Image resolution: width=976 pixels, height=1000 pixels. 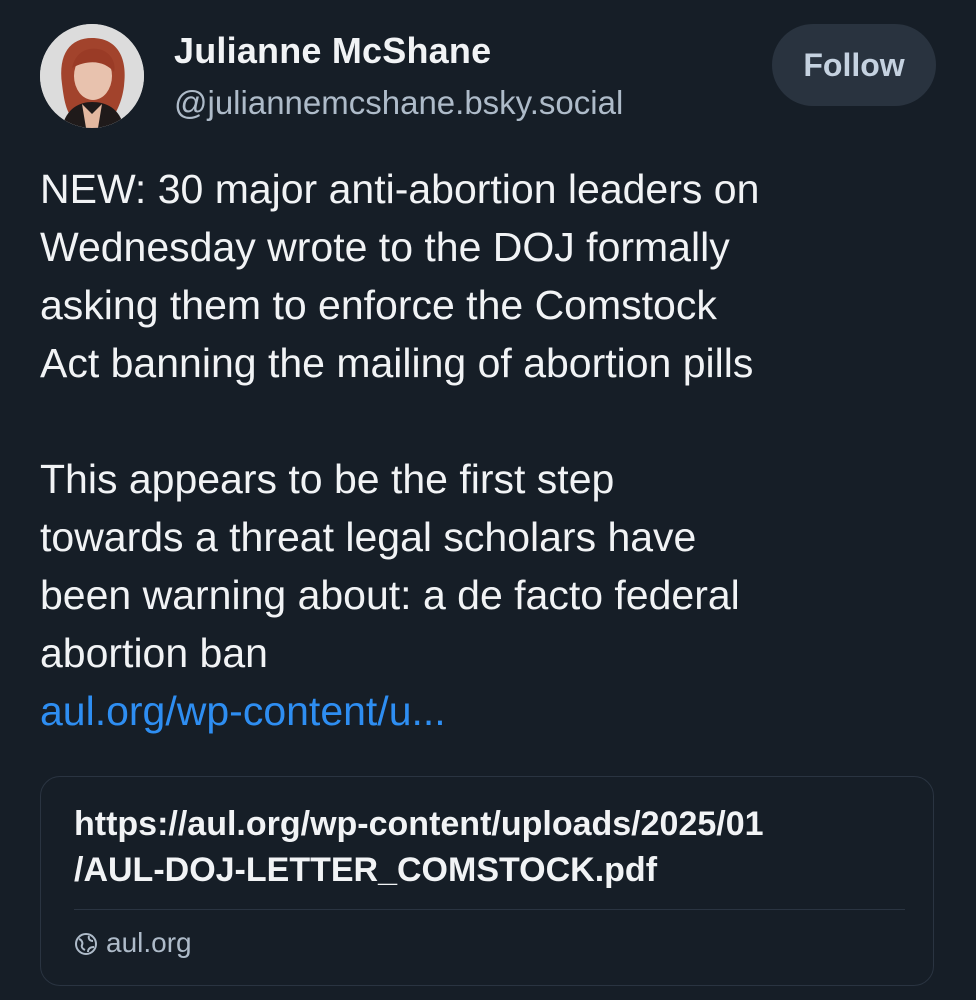 I want to click on link-preview-domain-text: aul.org, so click(x=149, y=942).